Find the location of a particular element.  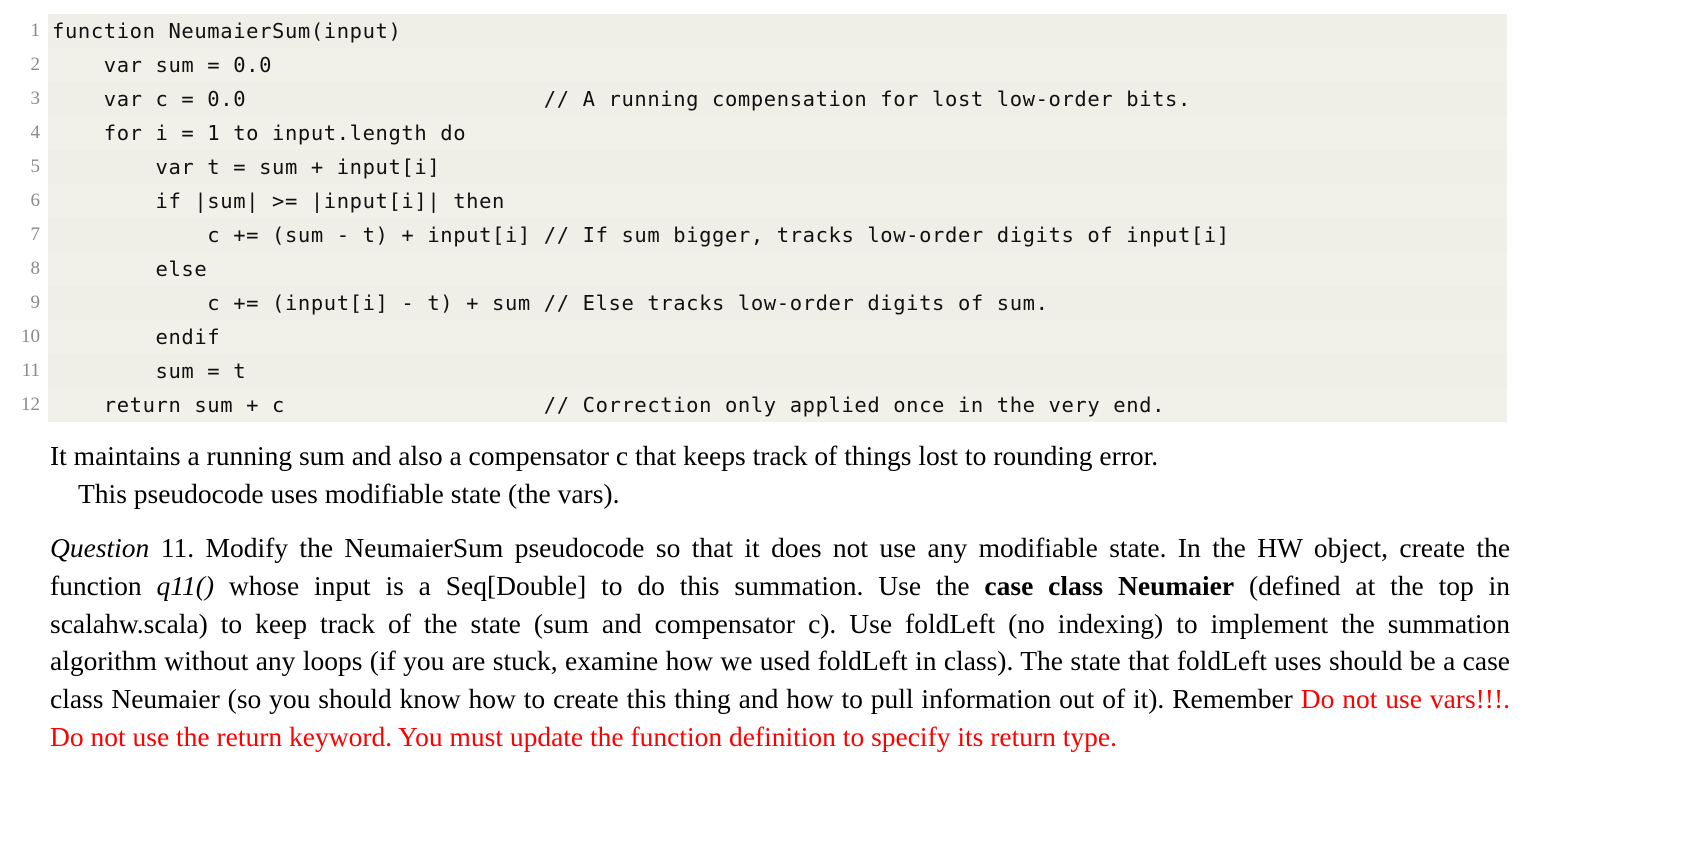

code-text: var sum = 0.0 is located at coordinates (777, 65).